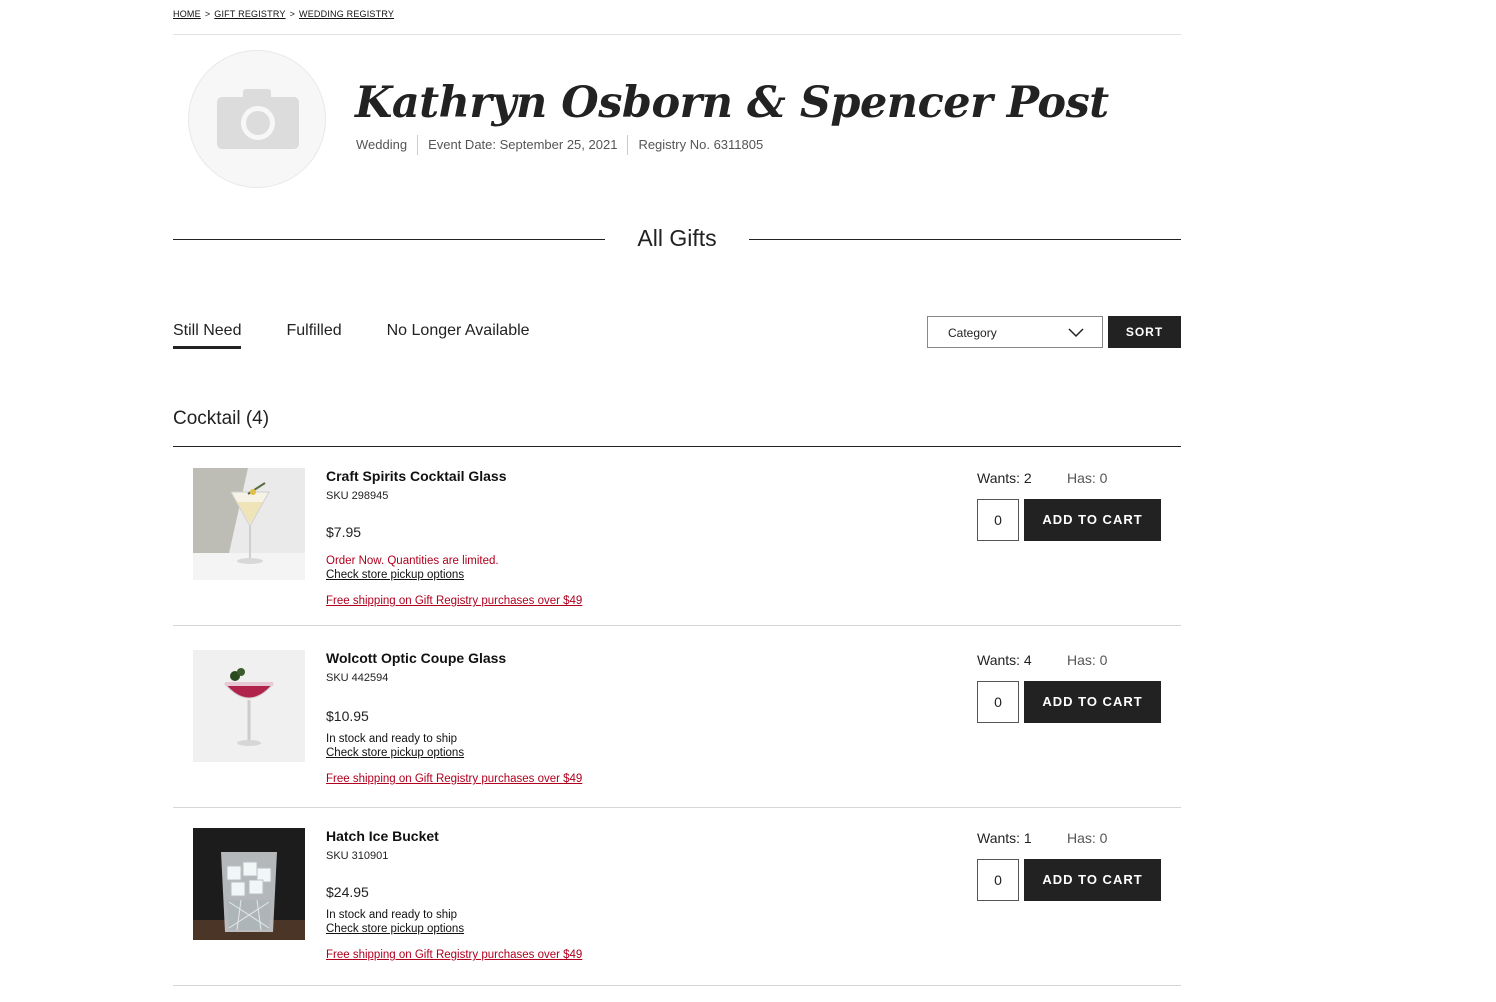  What do you see at coordinates (1076, 333) in the screenshot?
I see `chevron-down-icon` at bounding box center [1076, 333].